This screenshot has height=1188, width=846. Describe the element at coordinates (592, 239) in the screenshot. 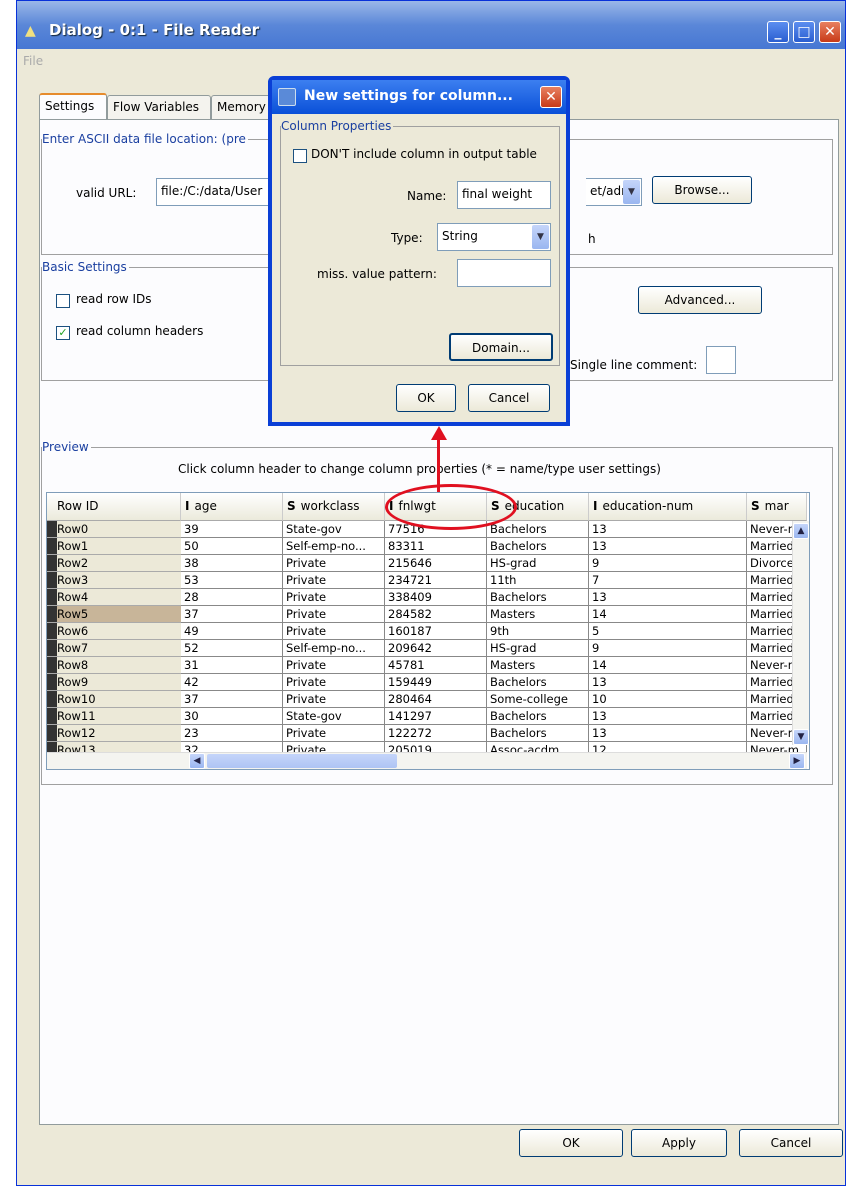

I see `location-hint-tail: h` at that location.